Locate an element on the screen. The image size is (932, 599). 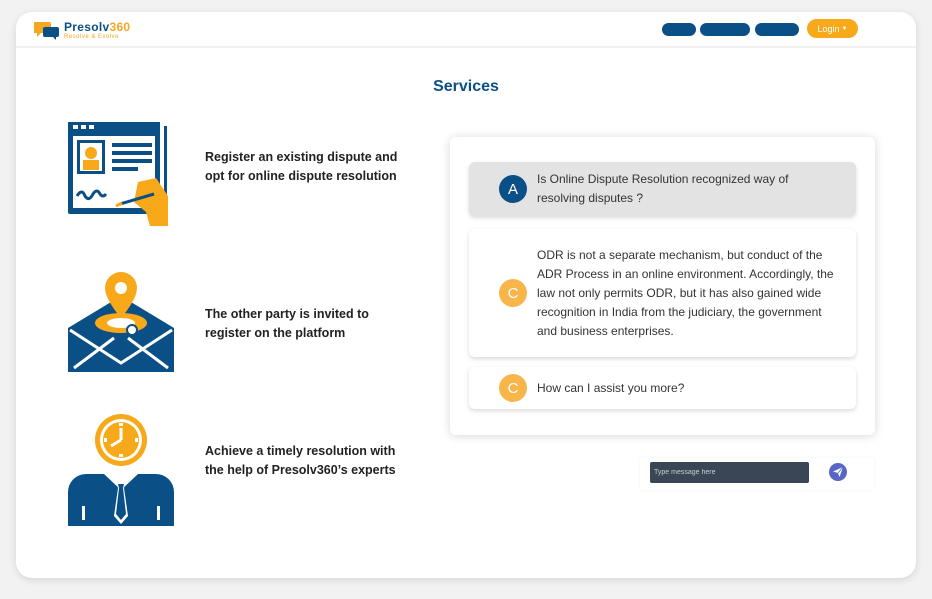
chat-input-bar is located at coordinates (757, 474).